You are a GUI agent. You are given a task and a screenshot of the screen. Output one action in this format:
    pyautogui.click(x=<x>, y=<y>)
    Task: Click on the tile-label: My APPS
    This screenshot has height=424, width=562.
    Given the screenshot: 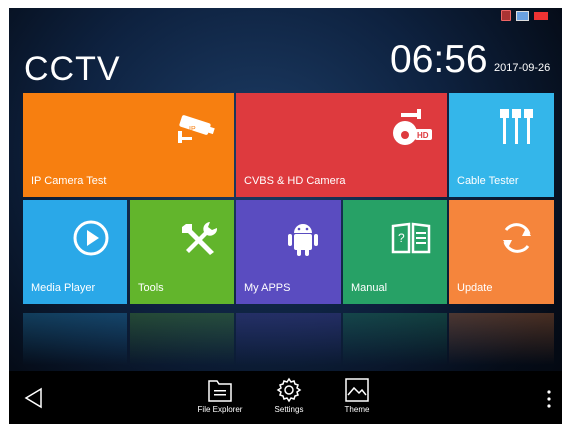 What is the action you would take?
    pyautogui.click(x=267, y=288)
    